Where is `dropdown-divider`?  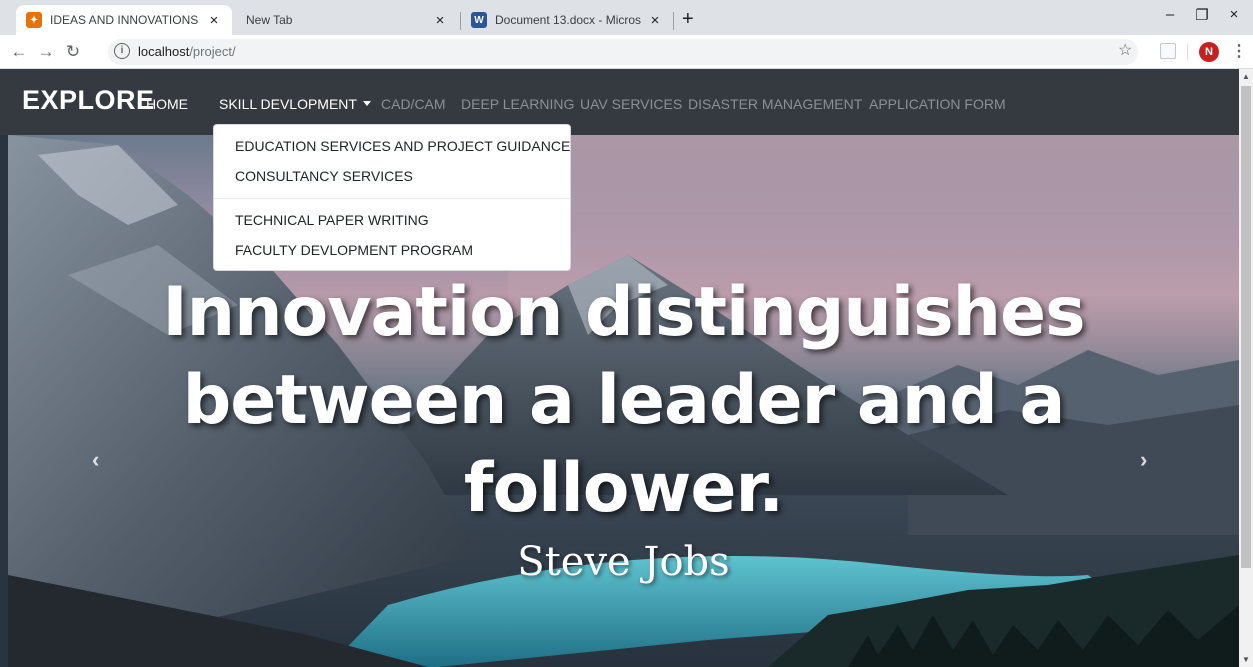
dropdown-divider is located at coordinates (392, 198).